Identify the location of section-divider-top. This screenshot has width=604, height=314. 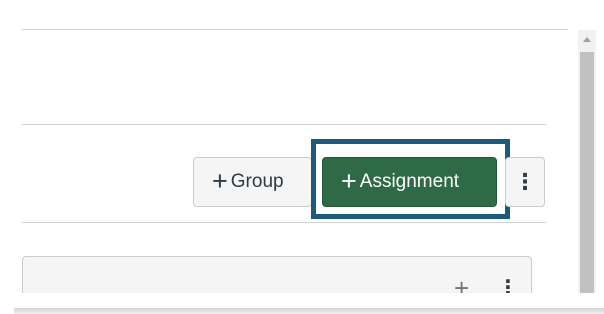
(284, 124).